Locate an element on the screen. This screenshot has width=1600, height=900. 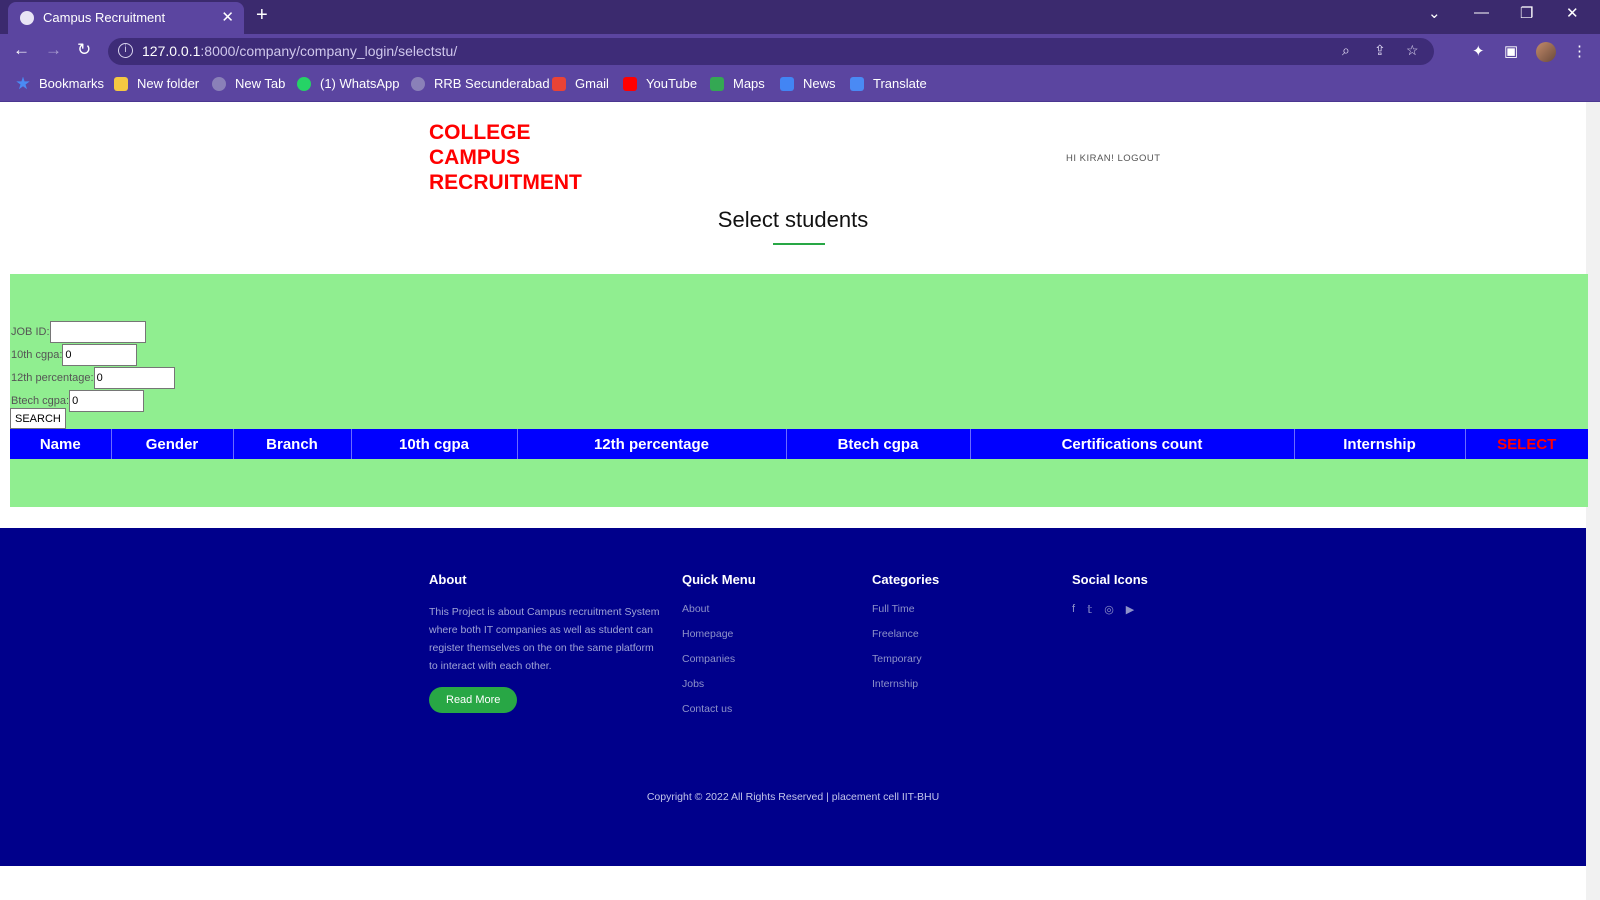
restore-icon: ❐ is located at coordinates (1526, 13).